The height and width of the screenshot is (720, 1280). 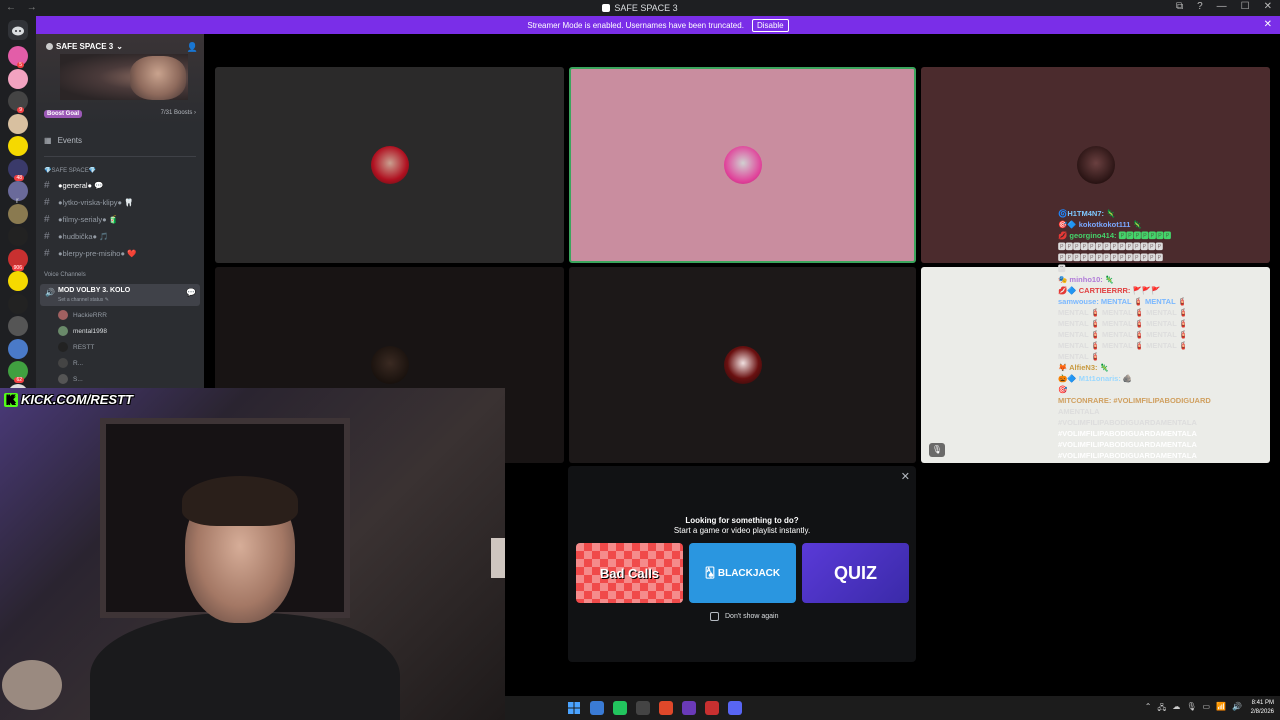 I want to click on windows-taskbar: ⌃ 🖧 ☁ 🎙 ▭ 📶 🔊 8:41 PM 2/8/2026, so click(x=892, y=708).